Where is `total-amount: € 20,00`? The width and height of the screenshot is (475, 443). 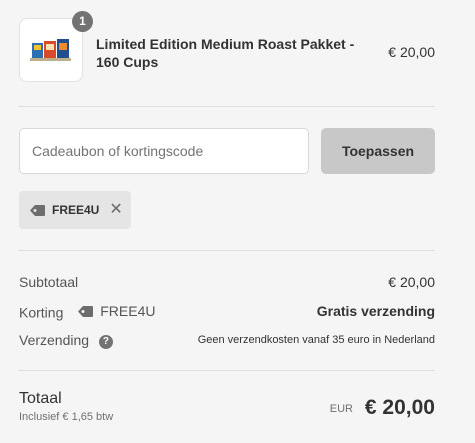 total-amount: € 20,00 is located at coordinates (399, 407).